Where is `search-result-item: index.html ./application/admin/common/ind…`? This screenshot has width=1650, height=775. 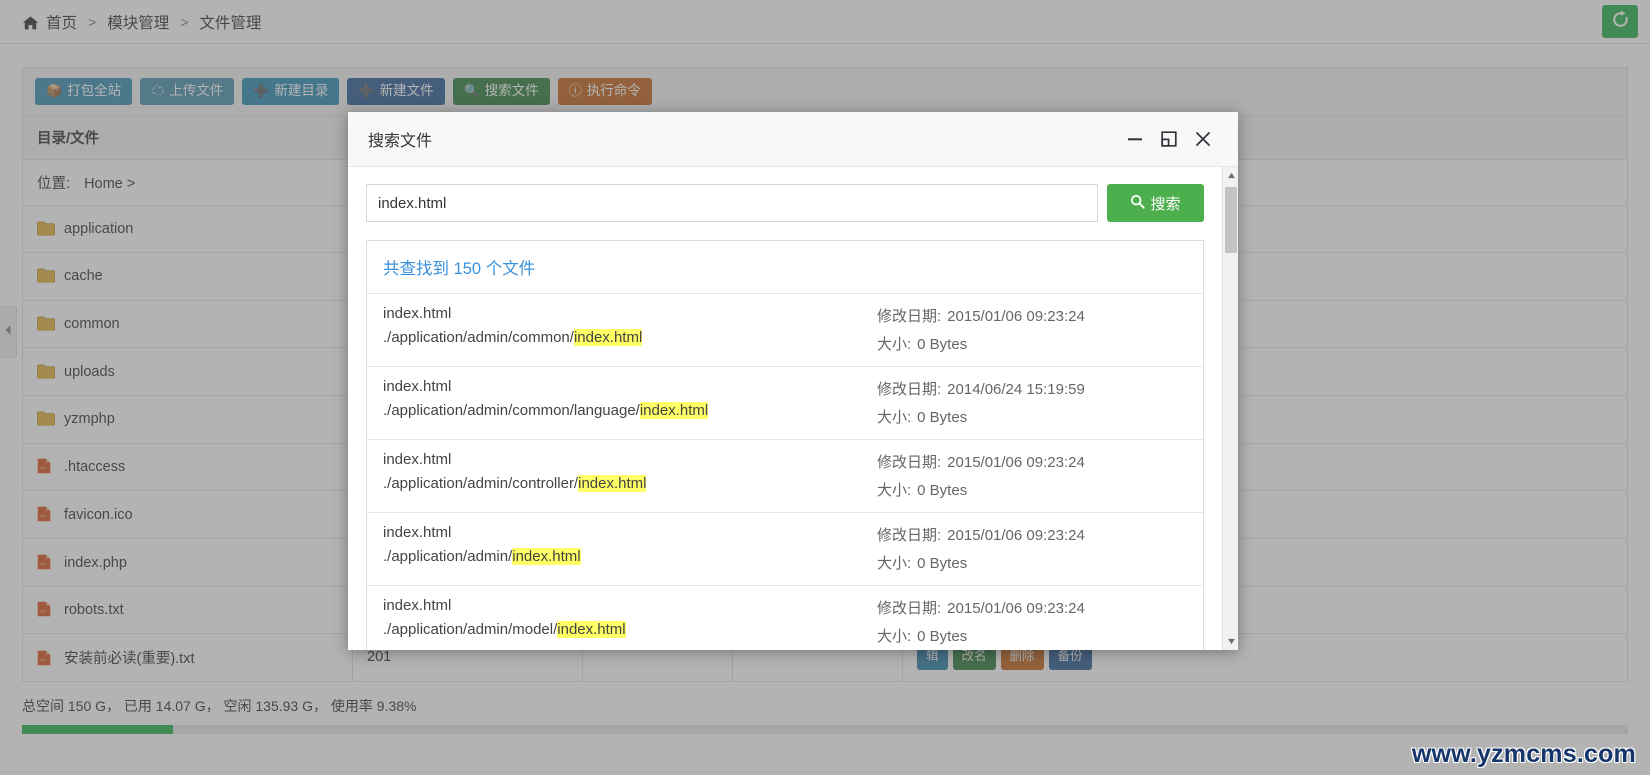
search-result-item: index.html ./application/admin/common/ind… is located at coordinates (785, 329).